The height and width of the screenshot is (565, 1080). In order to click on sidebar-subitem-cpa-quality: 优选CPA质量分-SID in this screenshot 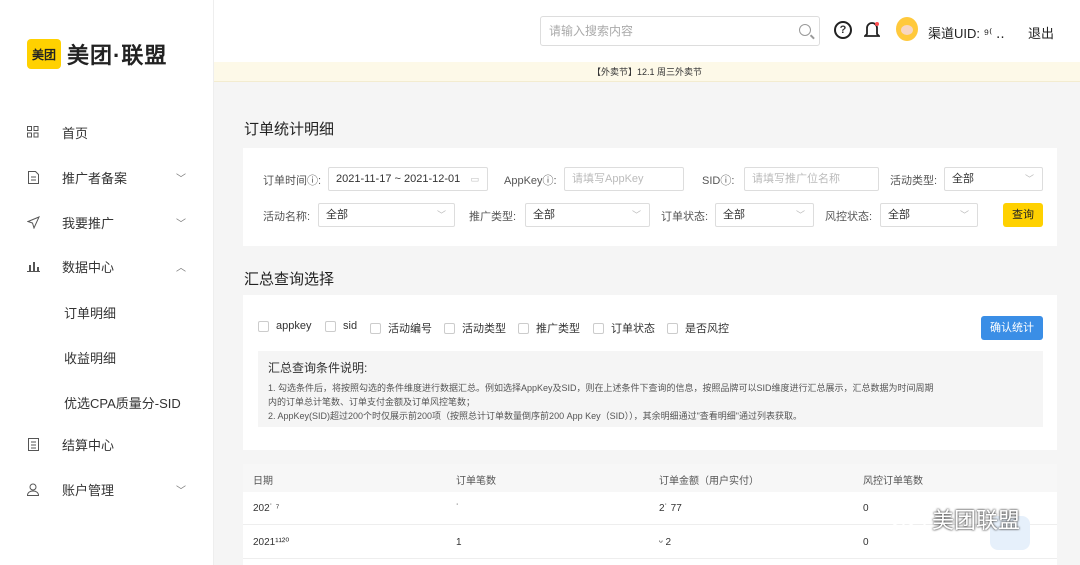, I will do `click(122, 402)`.